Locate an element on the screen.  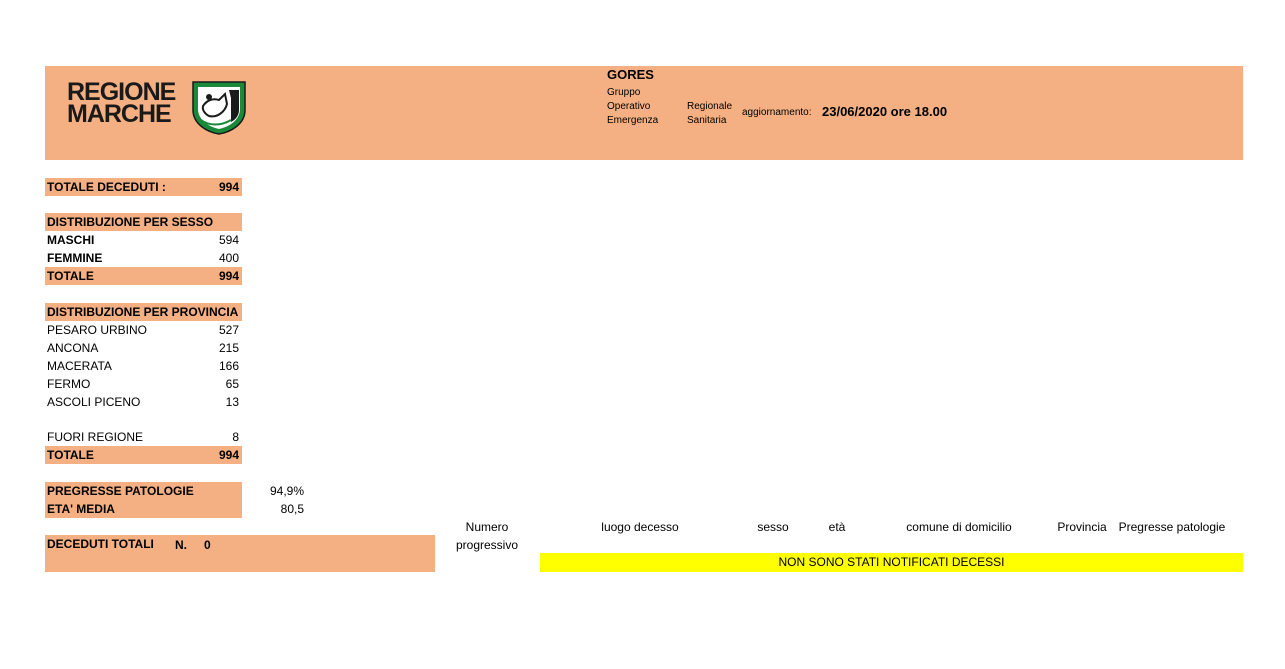
provincia-row: MACERATA 166 is located at coordinates (143, 366).